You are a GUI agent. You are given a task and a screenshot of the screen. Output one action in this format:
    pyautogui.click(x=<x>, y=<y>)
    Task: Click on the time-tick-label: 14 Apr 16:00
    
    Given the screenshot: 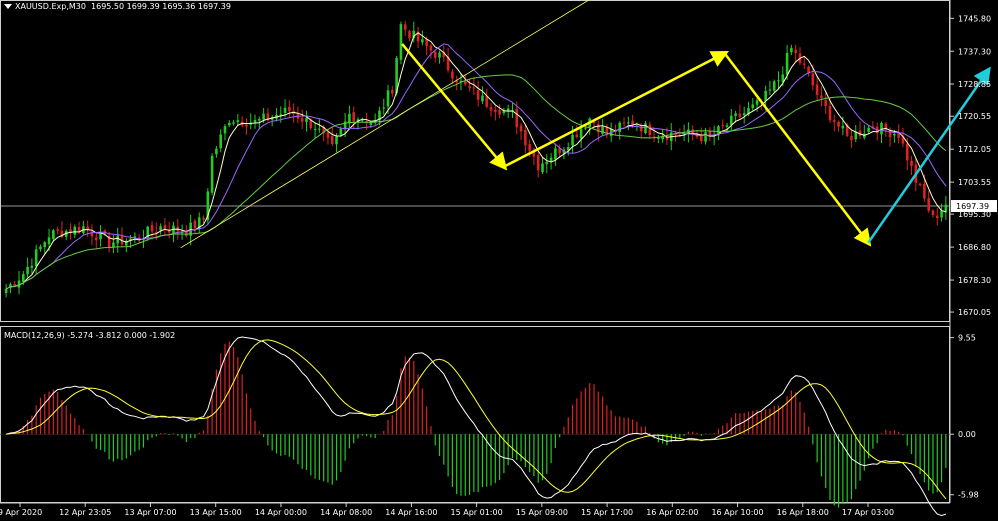 What is the action you would take?
    pyautogui.click(x=411, y=512)
    